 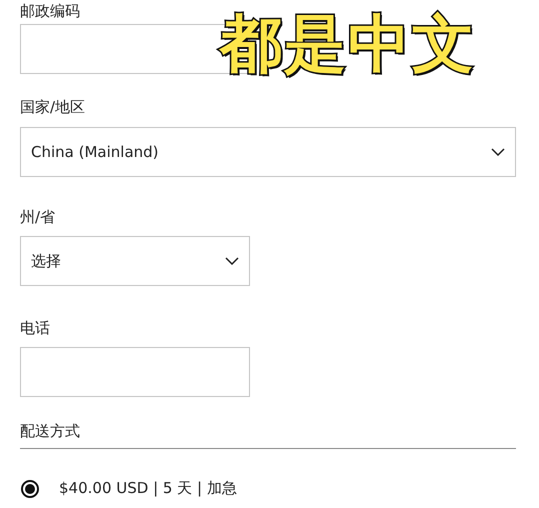 I want to click on field-label: 州/省, so click(x=38, y=217).